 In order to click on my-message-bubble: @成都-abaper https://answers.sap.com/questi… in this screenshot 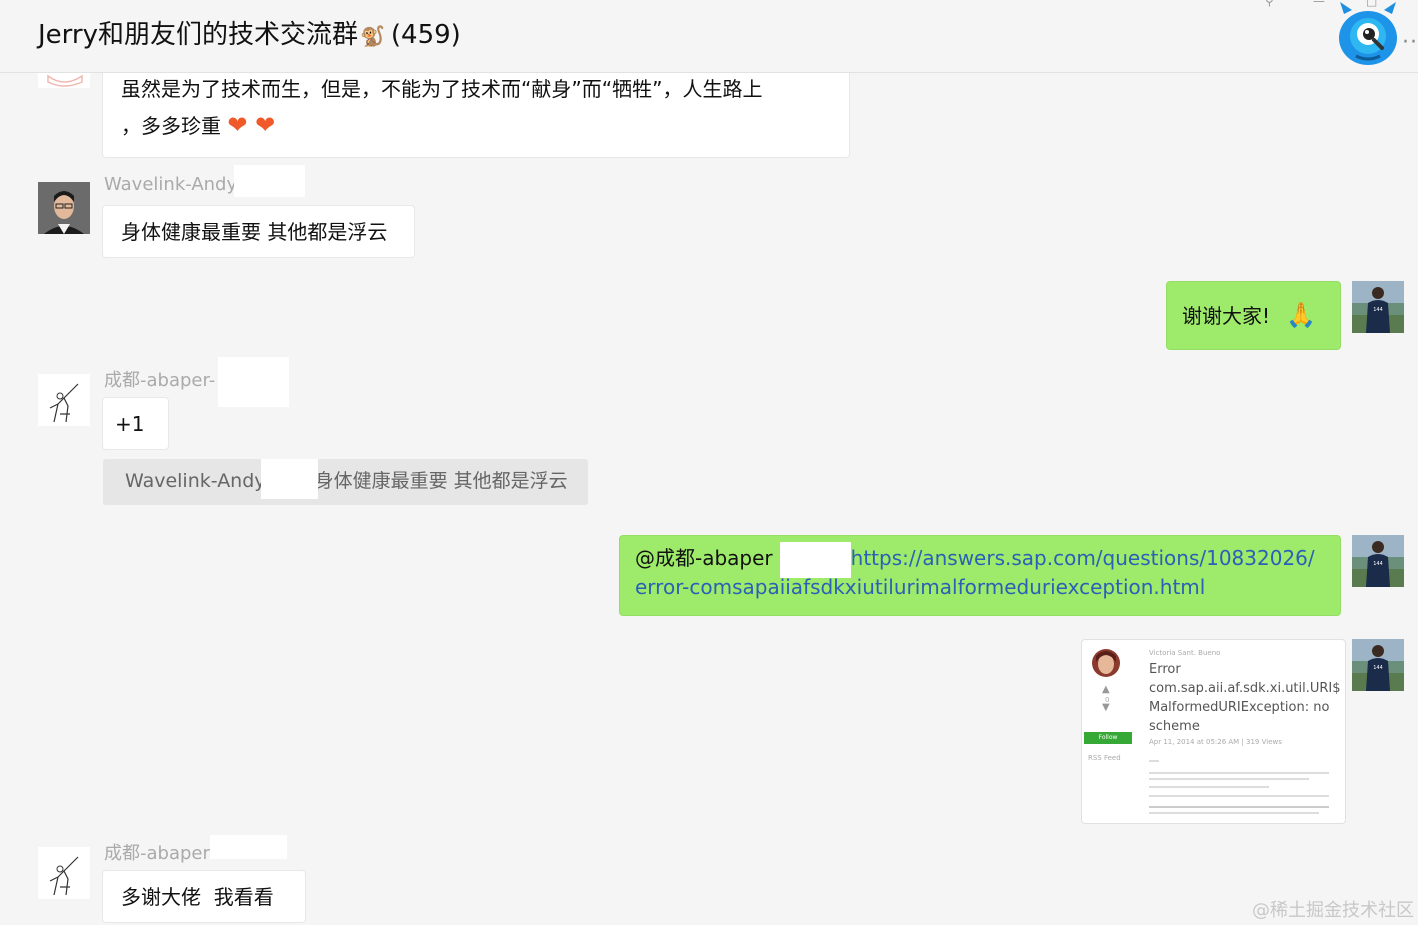, I will do `click(980, 575)`.